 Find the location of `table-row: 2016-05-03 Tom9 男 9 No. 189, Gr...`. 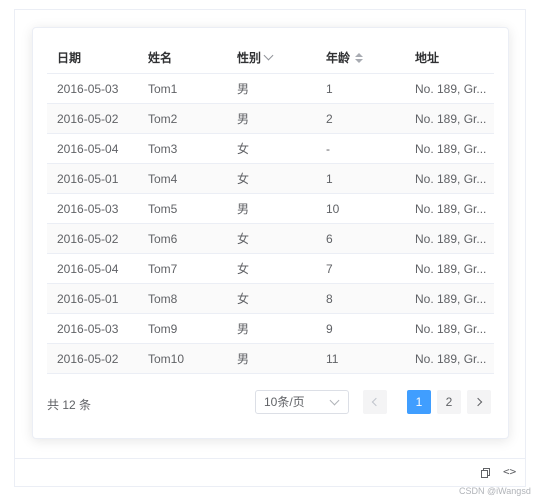

table-row: 2016-05-03 Tom9 男 9 No. 189, Gr... is located at coordinates (270, 329).